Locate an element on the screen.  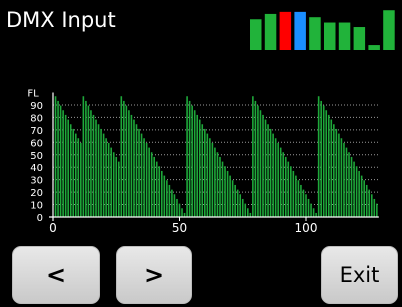
y-tick-label: 90 is located at coordinates (36, 106).